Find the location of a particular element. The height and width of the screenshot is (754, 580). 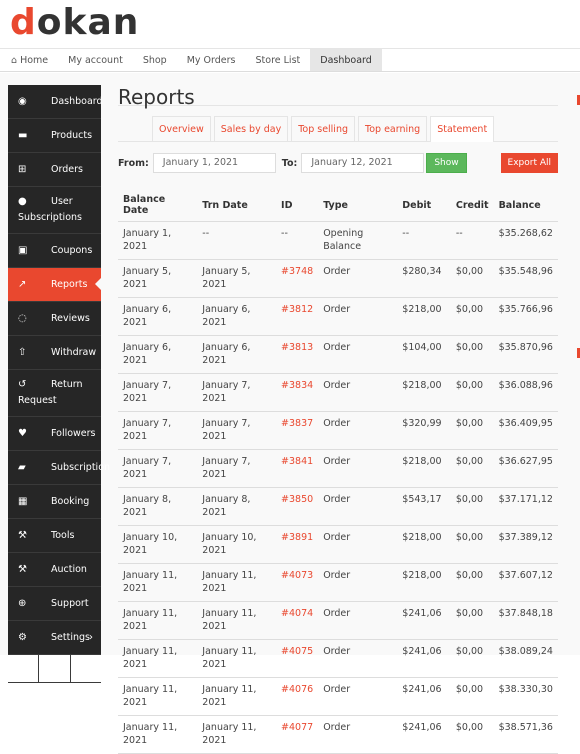

order-link: #3841 is located at coordinates (297, 468).